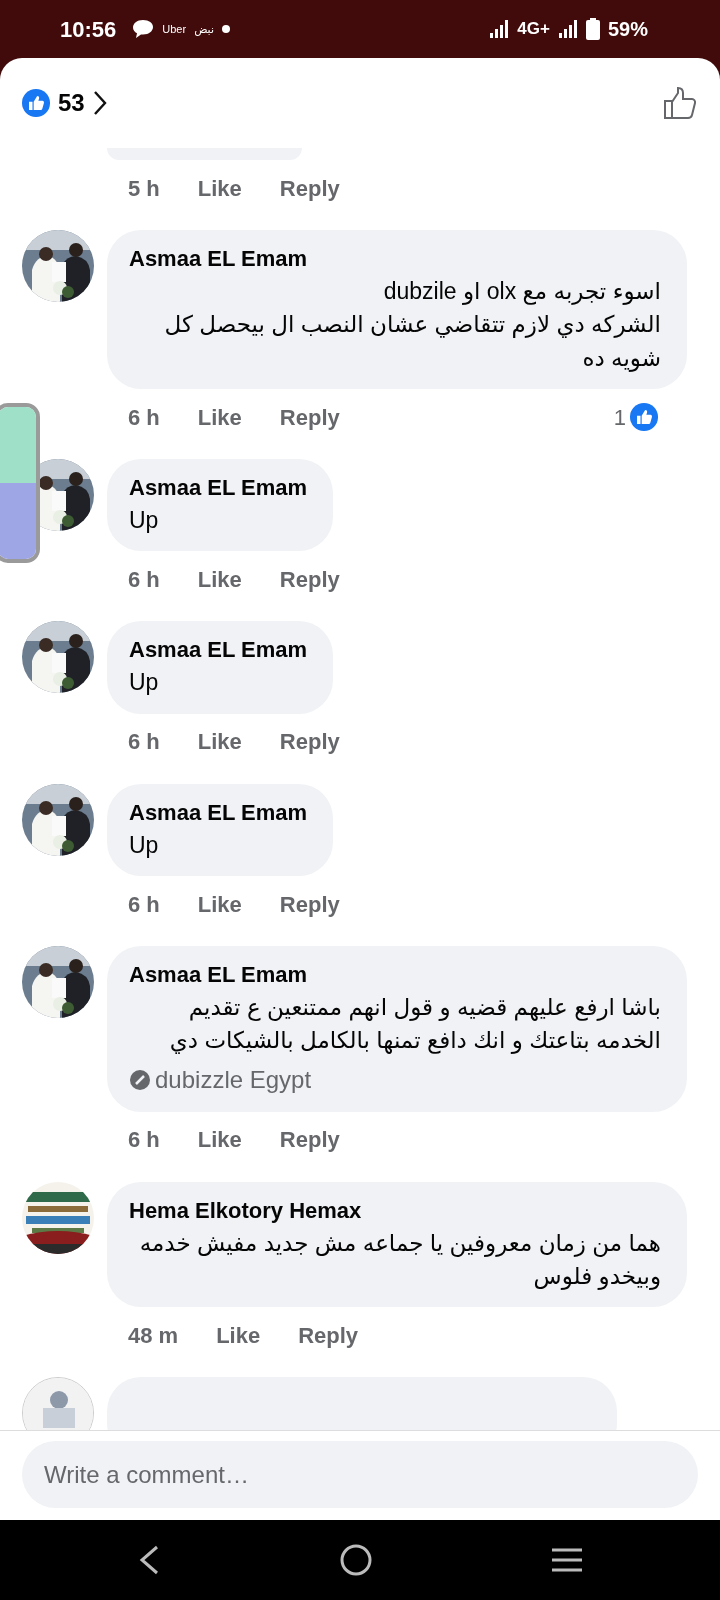 This screenshot has height=1600, width=720. Describe the element at coordinates (99, 103) in the screenshot. I see `chevron-right-icon` at that location.